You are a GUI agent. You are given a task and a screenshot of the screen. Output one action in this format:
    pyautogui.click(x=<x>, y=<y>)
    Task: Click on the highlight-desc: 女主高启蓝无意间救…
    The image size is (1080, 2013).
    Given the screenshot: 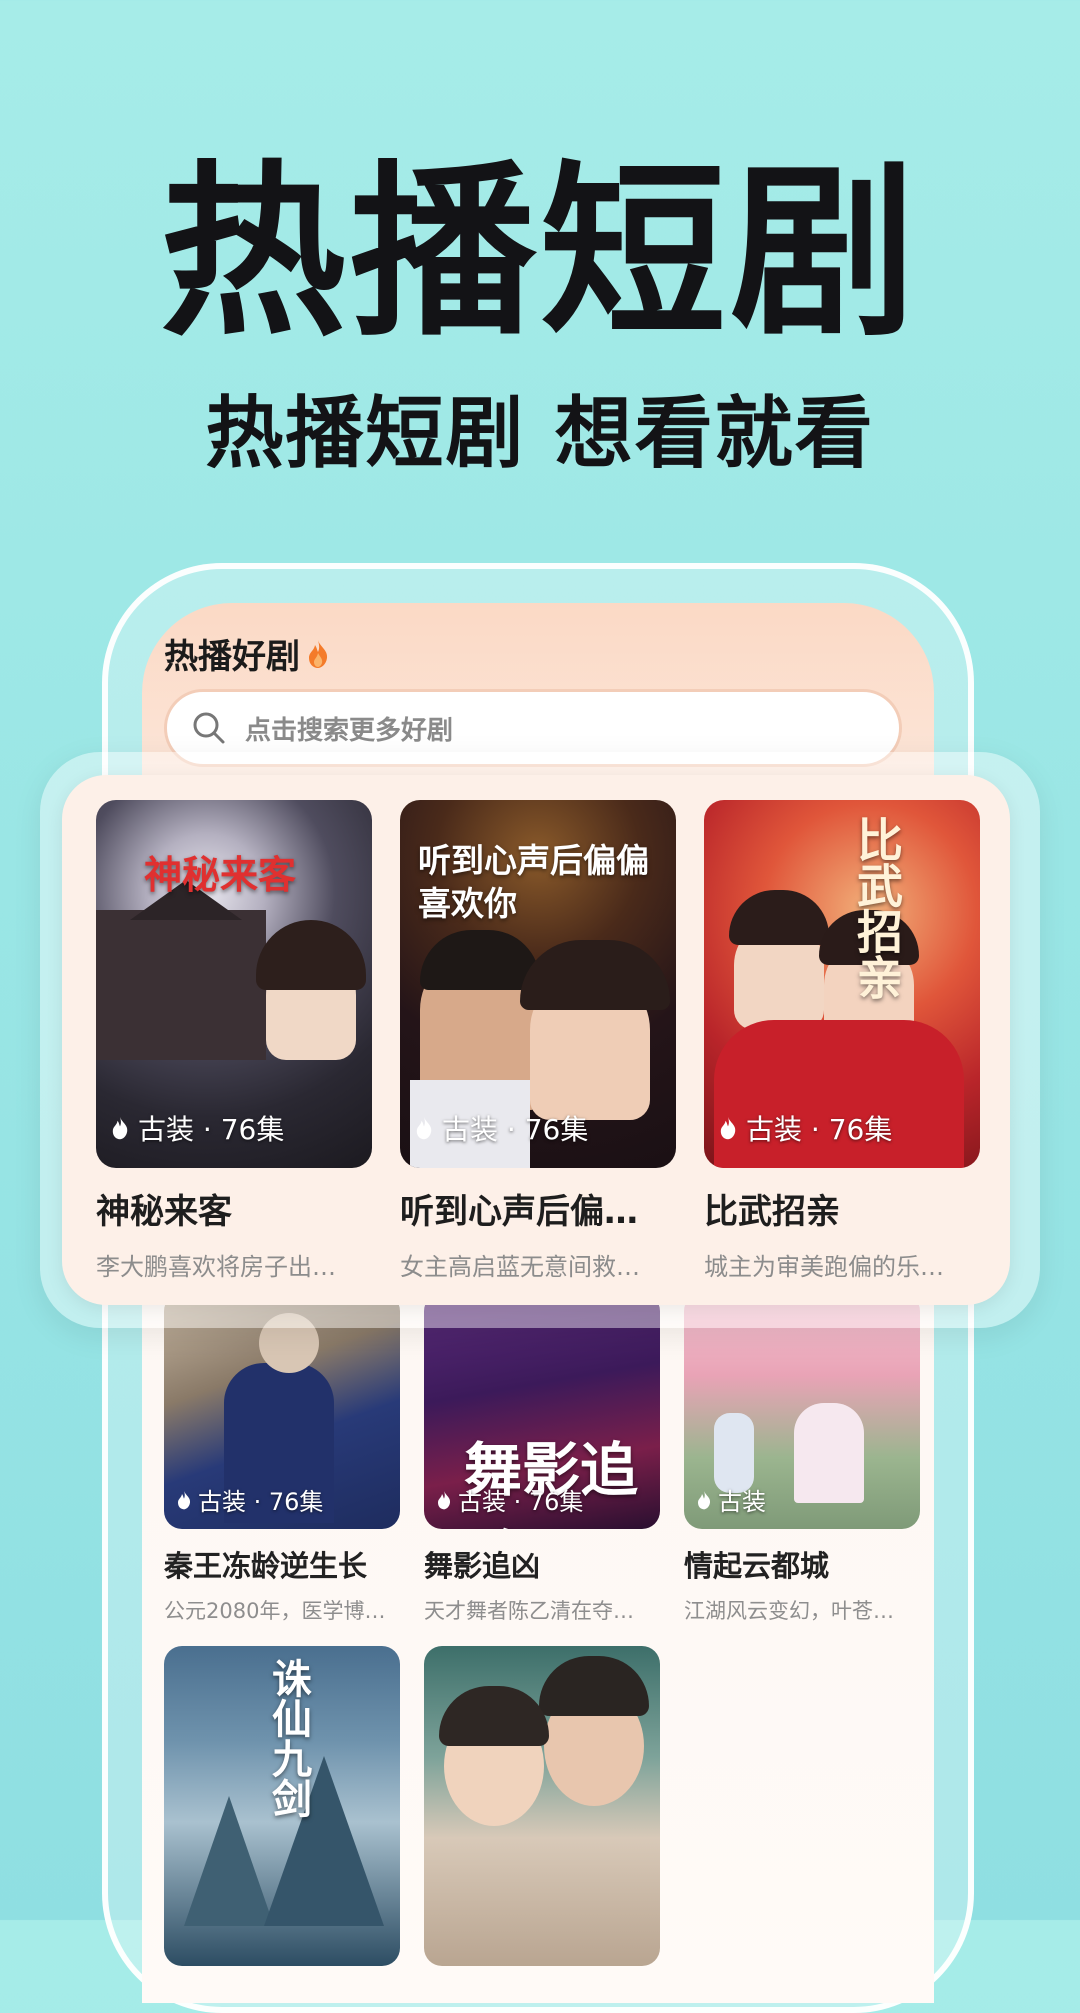 What is the action you would take?
    pyautogui.click(x=520, y=1267)
    